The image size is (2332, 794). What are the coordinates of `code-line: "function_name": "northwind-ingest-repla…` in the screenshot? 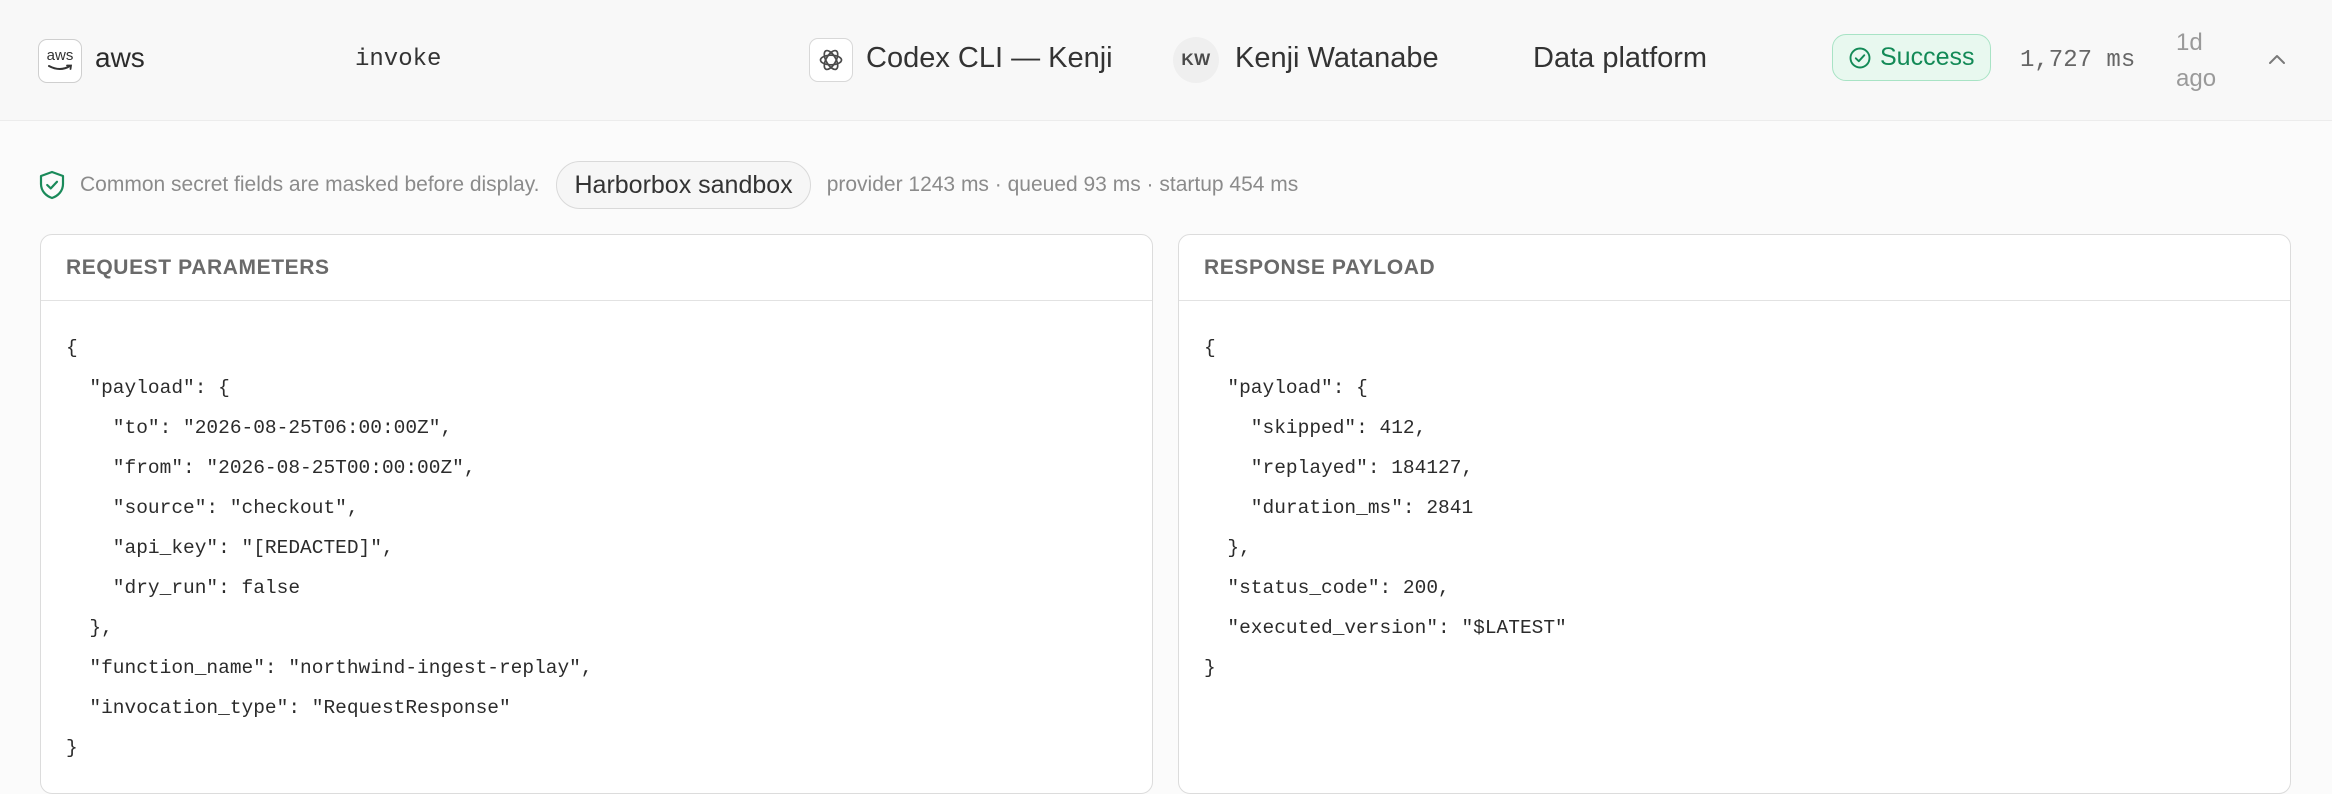 It's located at (329, 668).